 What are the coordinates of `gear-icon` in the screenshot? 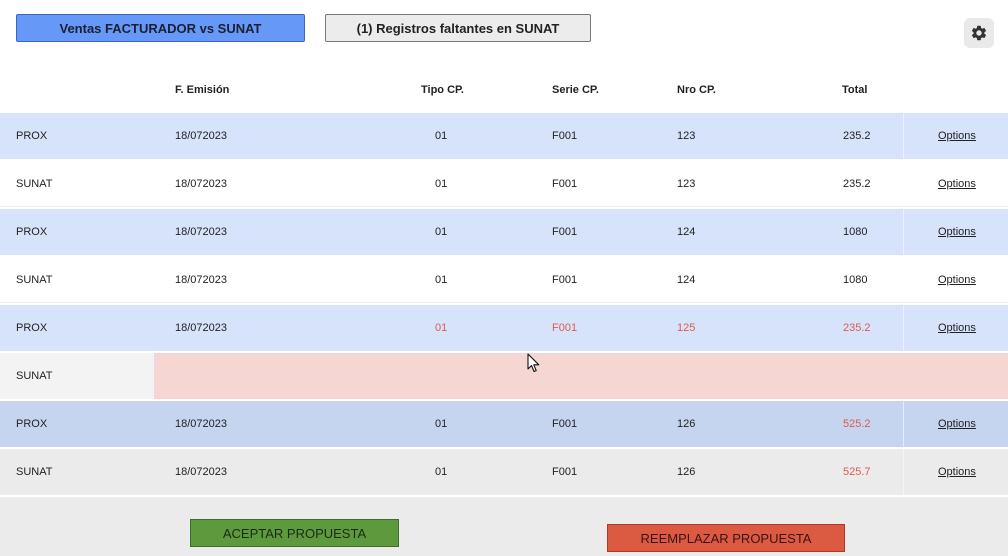 It's located at (979, 33).